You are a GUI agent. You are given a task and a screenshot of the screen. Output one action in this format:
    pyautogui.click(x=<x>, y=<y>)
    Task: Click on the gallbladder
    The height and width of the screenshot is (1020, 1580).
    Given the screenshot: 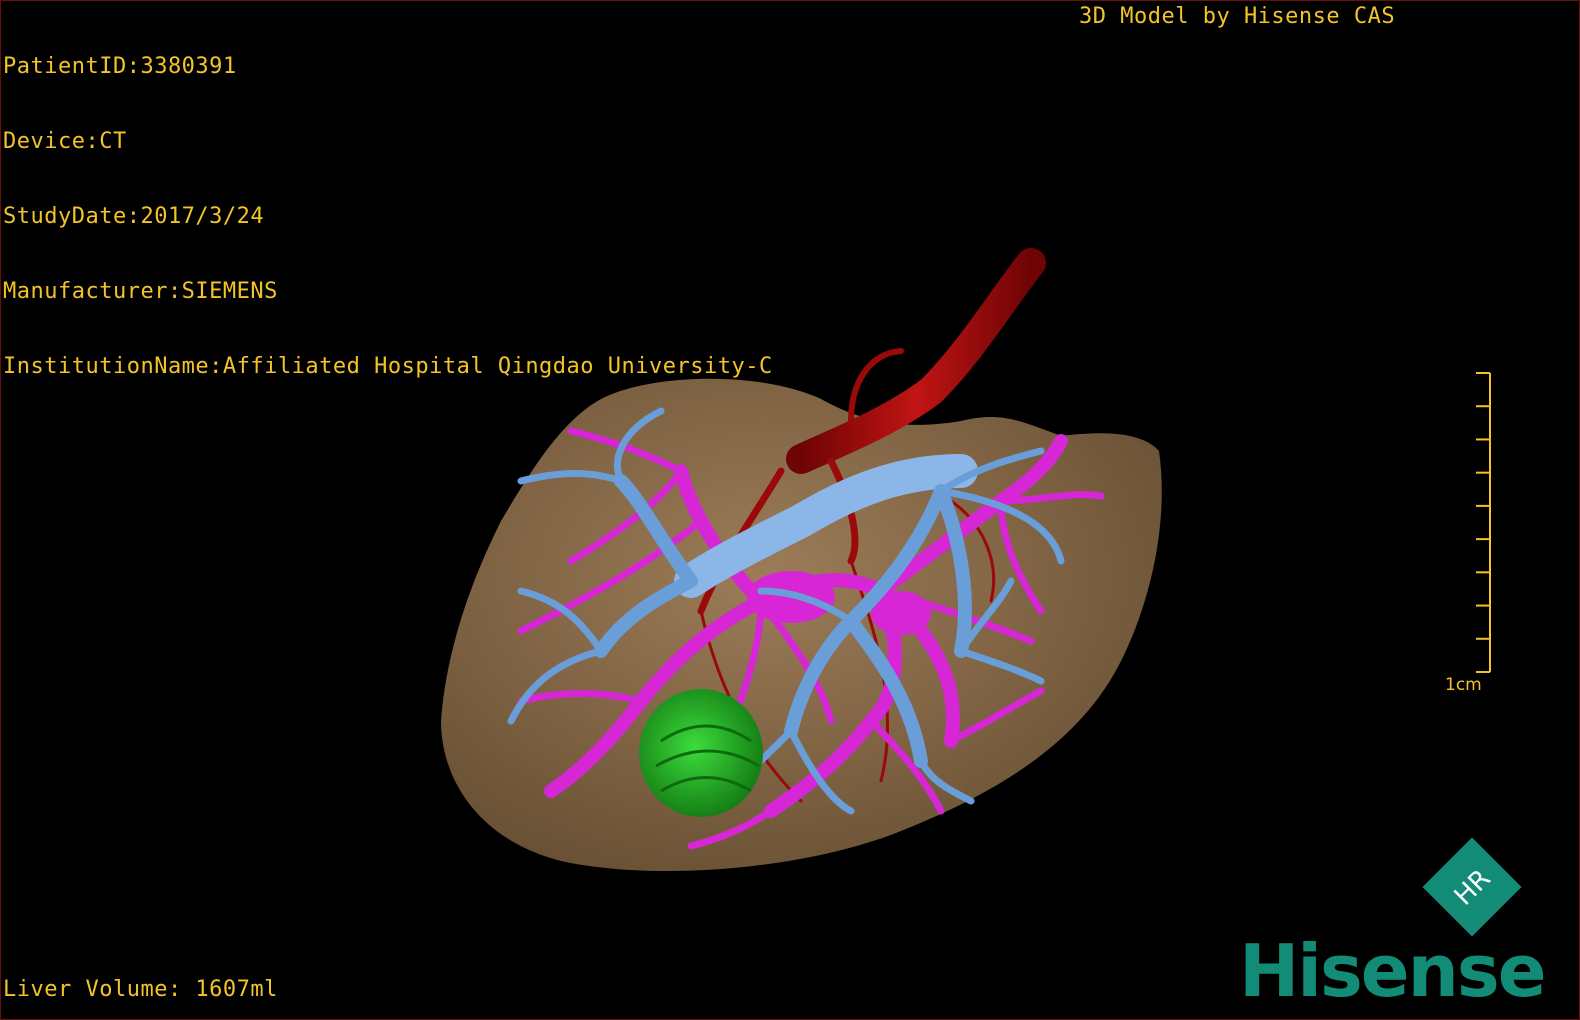 What is the action you would take?
    pyautogui.click(x=701, y=753)
    